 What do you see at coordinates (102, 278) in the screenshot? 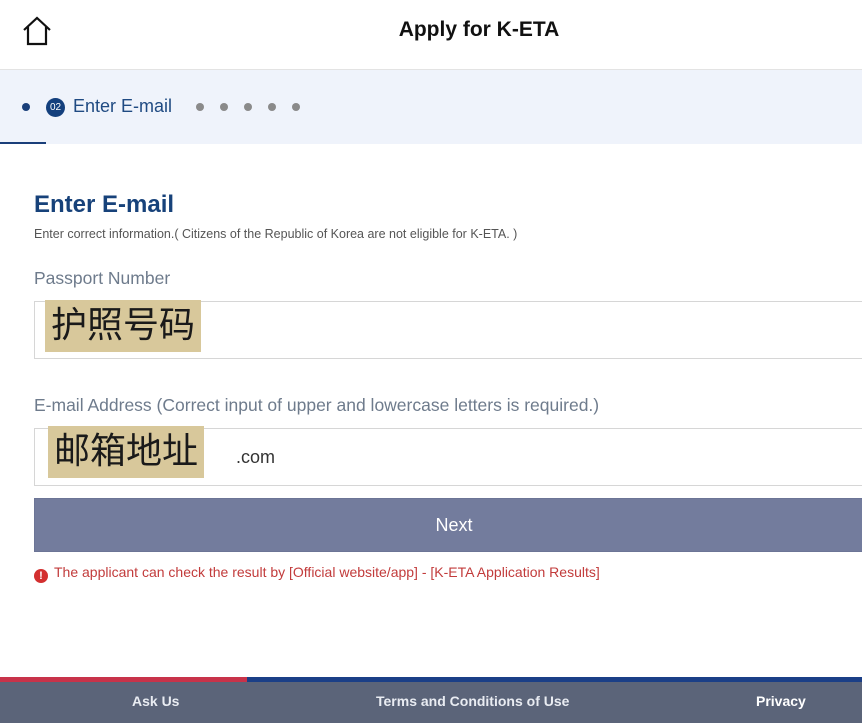
I see `passport-label: Passport Number` at bounding box center [102, 278].